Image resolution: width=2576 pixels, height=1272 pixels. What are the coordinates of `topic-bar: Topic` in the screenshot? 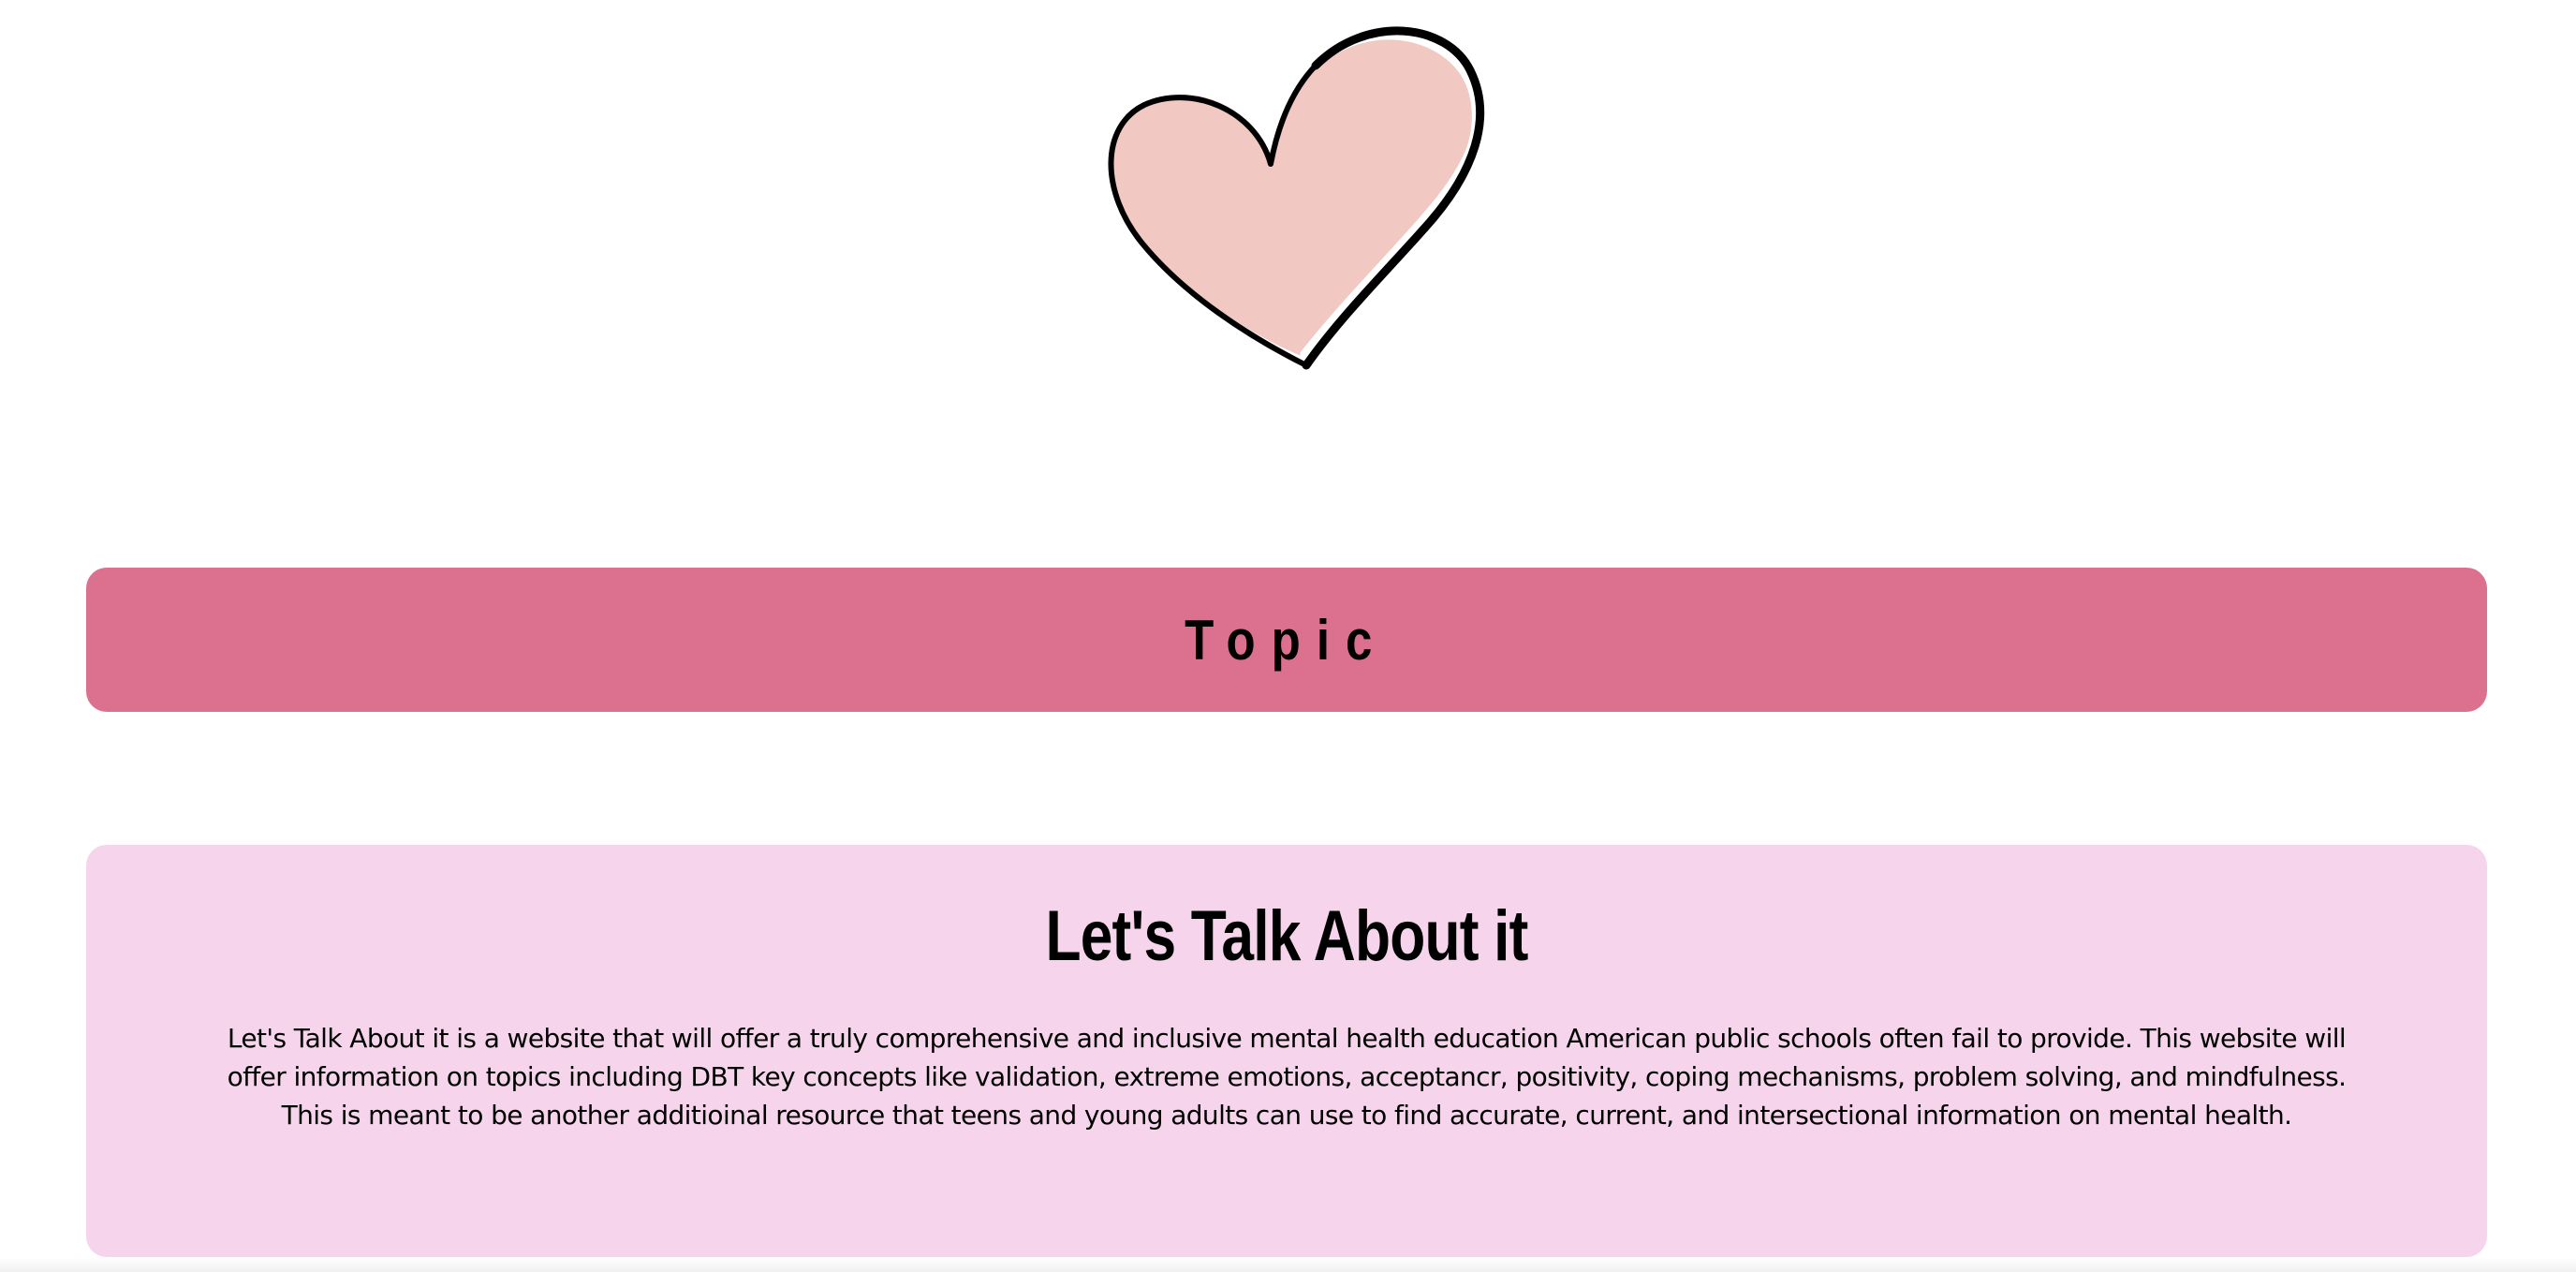 It's located at (1286, 640).